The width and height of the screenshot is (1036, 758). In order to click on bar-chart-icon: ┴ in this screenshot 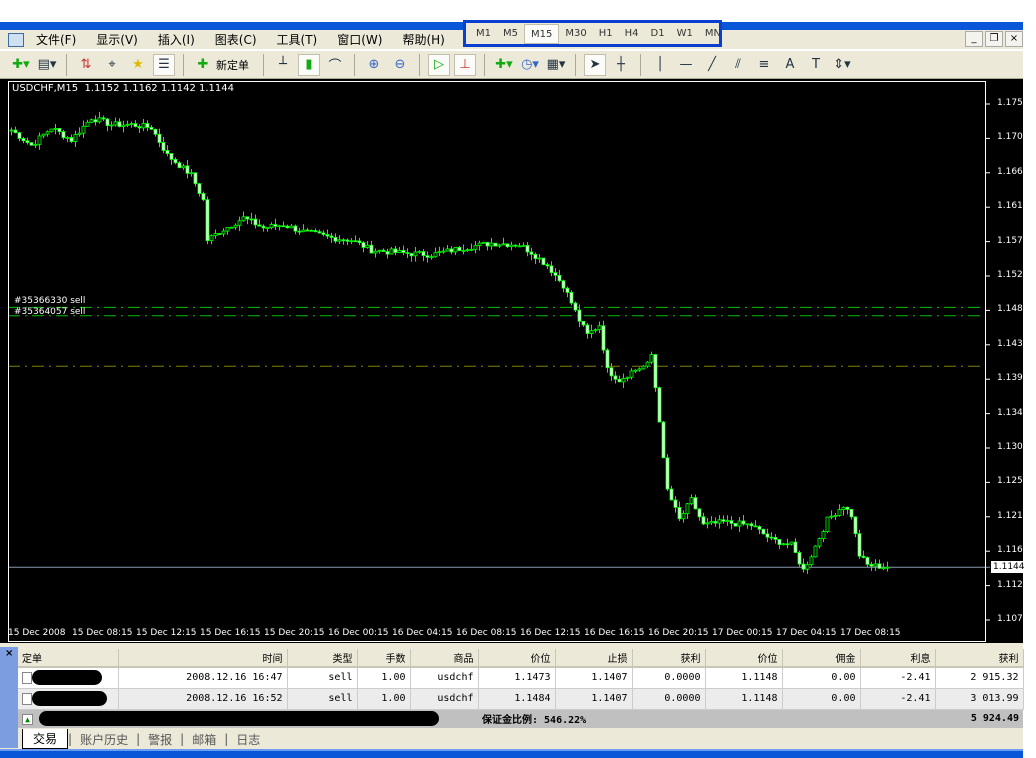, I will do `click(283, 65)`.